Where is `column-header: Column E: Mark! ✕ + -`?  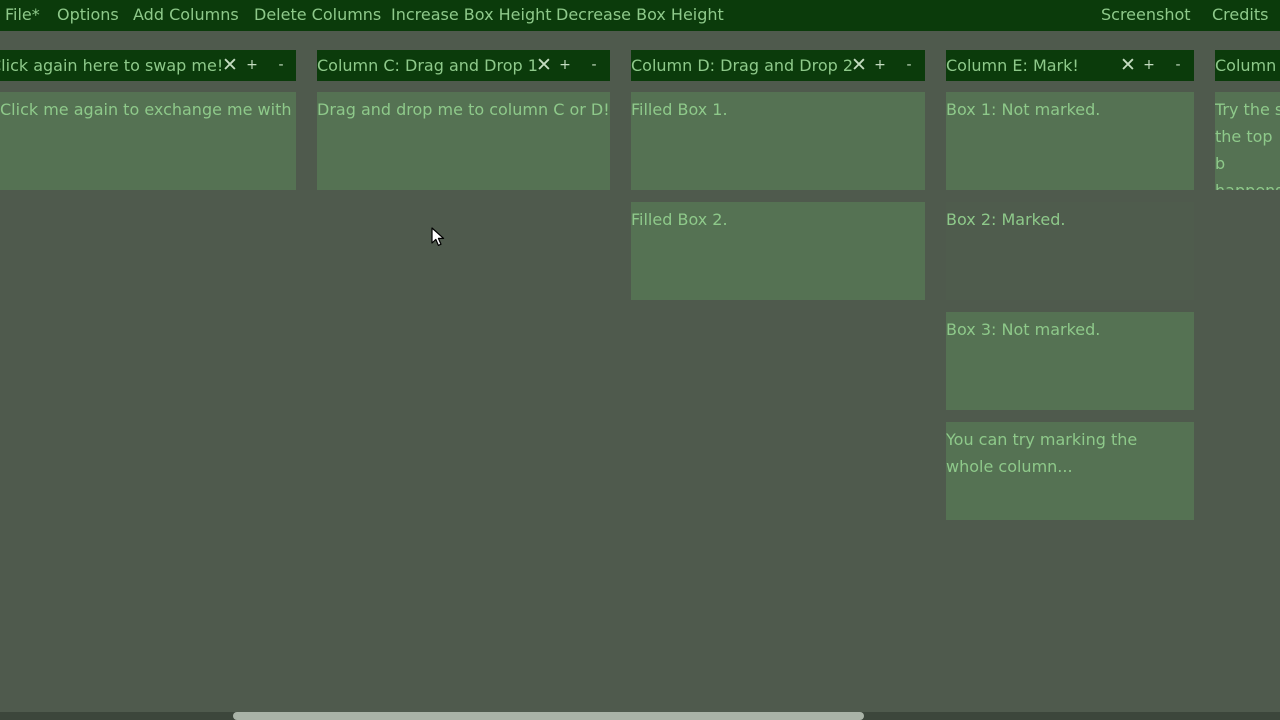
column-header: Column E: Mark! ✕ + - is located at coordinates (1070, 65).